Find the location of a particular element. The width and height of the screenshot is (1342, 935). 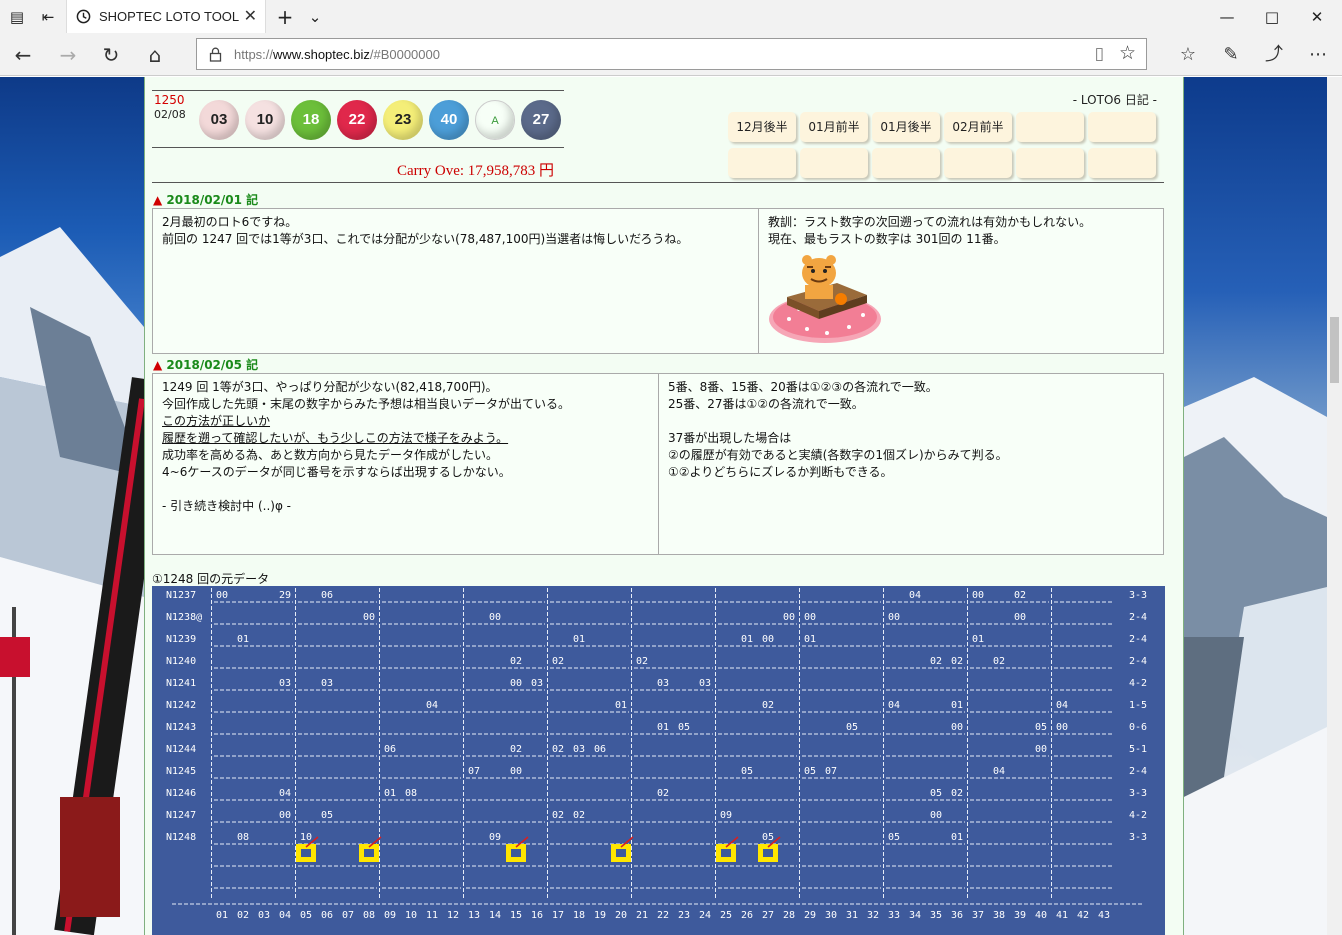

row-score: 3-3 is located at coordinates (1138, 837).